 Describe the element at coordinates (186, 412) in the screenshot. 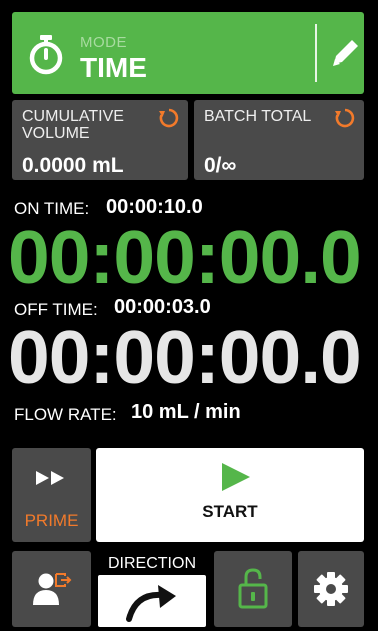

I see `flow-rate-value: 10 mL / min` at that location.